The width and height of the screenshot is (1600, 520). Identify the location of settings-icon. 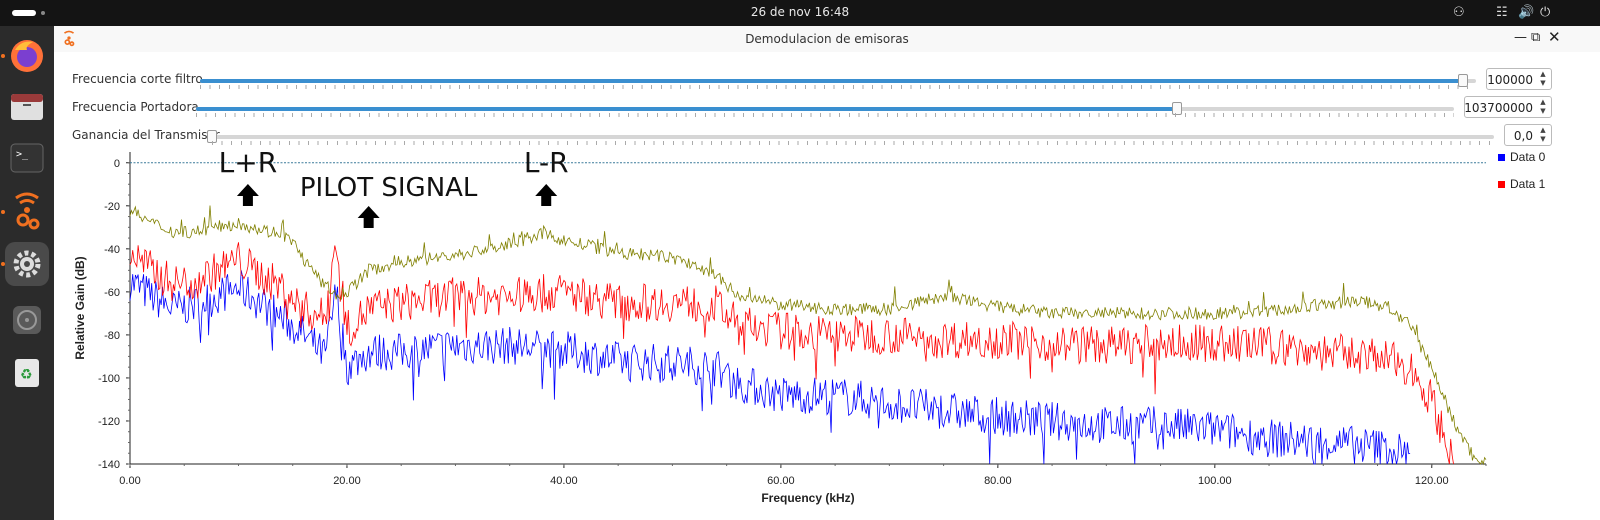
(27, 264).